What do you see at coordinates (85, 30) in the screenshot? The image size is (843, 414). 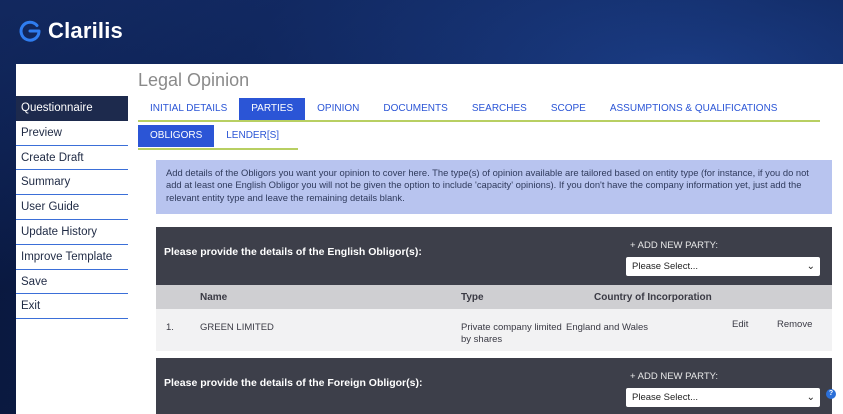 I see `brand-name: Clarilis` at bounding box center [85, 30].